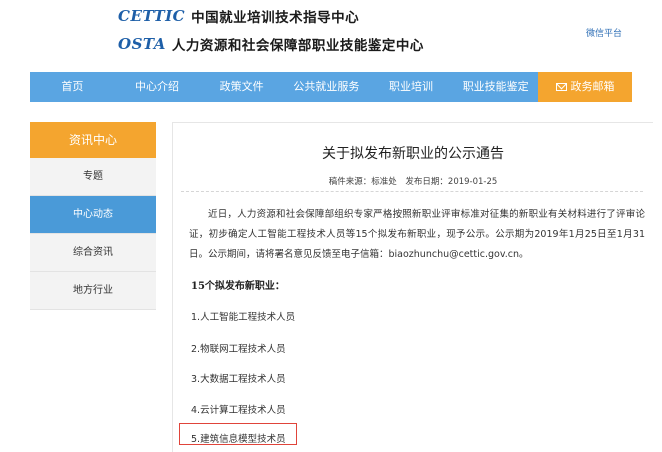 The width and height of the screenshot is (662, 452). I want to click on article-divider, so click(412, 191).